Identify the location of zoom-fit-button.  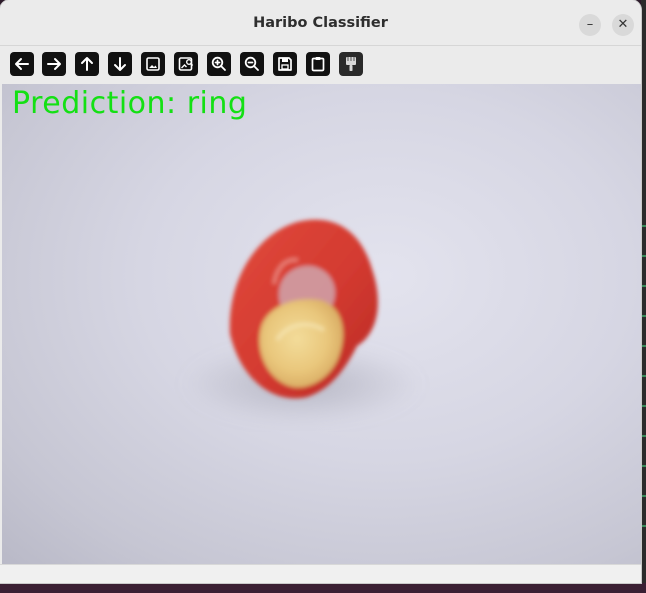
(153, 64).